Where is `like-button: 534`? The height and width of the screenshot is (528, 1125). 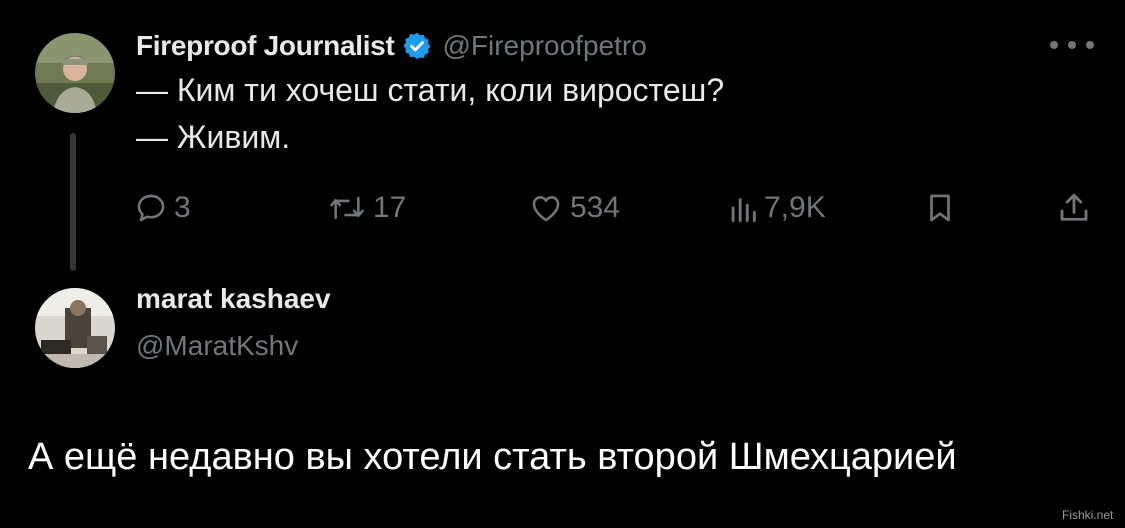
like-button: 534 is located at coordinates (574, 208).